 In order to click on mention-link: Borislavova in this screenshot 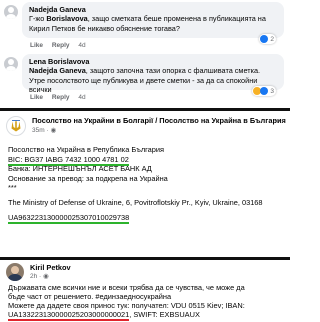, I will do `click(66, 18)`.